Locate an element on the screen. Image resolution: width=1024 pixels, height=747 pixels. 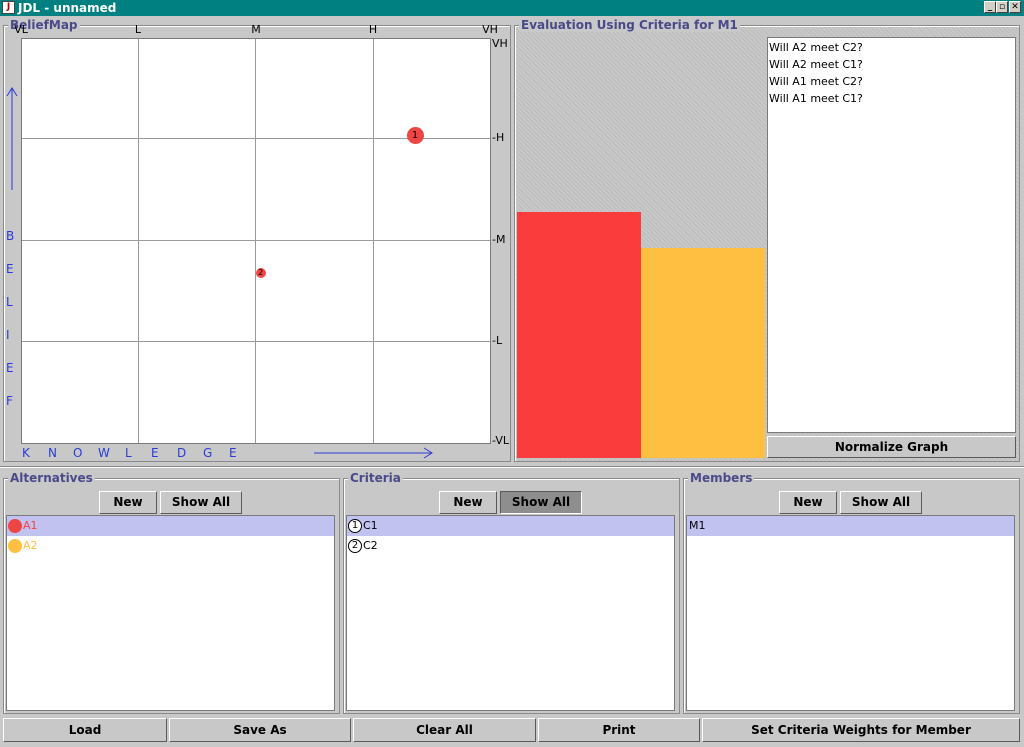
criterion-label: C2 is located at coordinates (370, 545).